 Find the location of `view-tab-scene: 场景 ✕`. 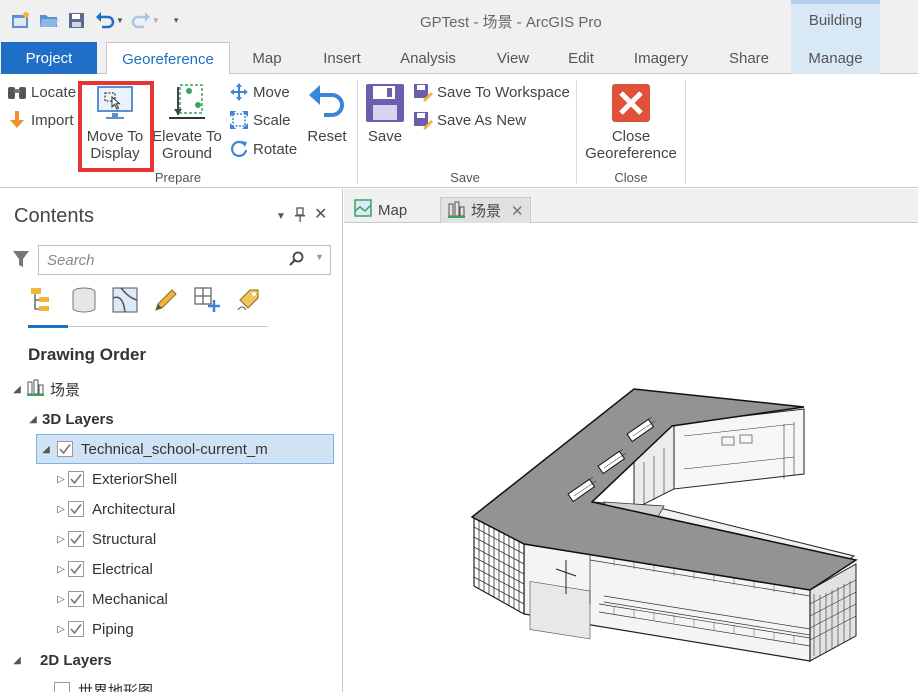

view-tab-scene: 场景 ✕ is located at coordinates (485, 210).